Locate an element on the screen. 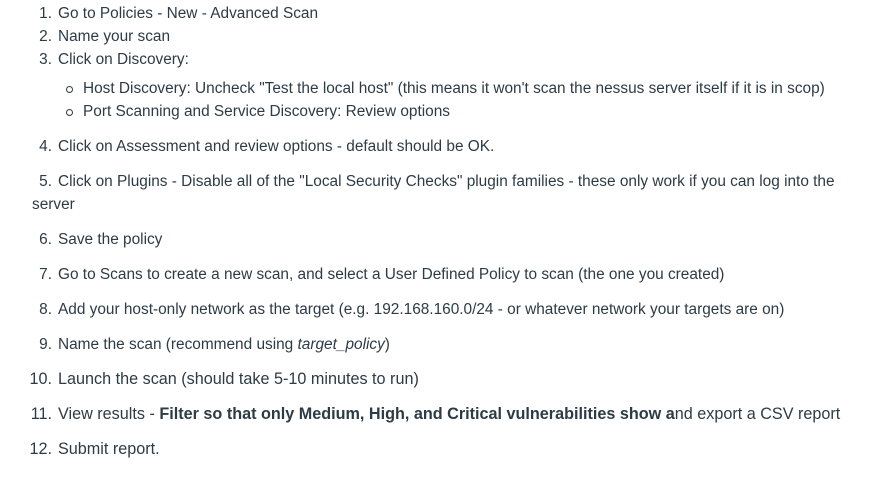 The height and width of the screenshot is (478, 887). step-12: 12. Submit report. is located at coordinates (94, 449).